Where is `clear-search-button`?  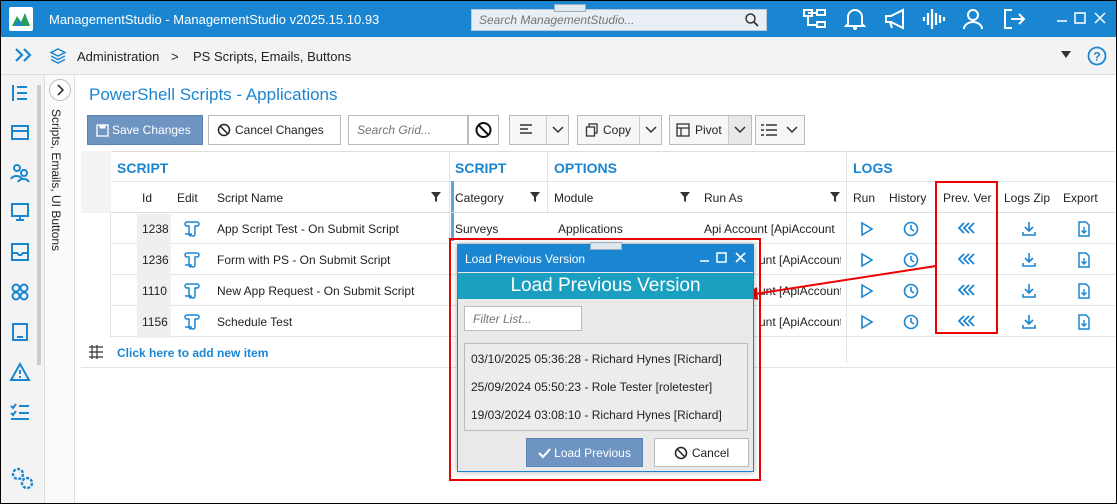 clear-search-button is located at coordinates (483, 130).